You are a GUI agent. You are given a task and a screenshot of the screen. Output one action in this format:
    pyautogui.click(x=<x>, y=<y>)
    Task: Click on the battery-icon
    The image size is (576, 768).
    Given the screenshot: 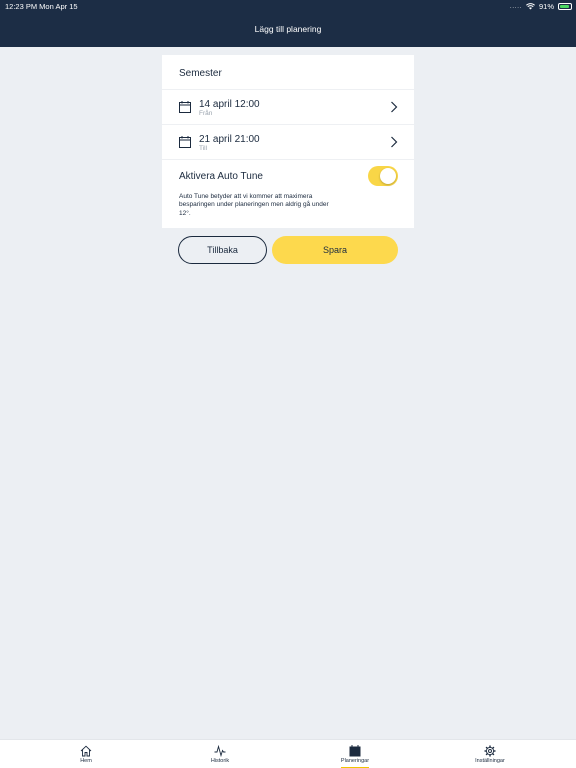 What is the action you would take?
    pyautogui.click(x=565, y=6)
    